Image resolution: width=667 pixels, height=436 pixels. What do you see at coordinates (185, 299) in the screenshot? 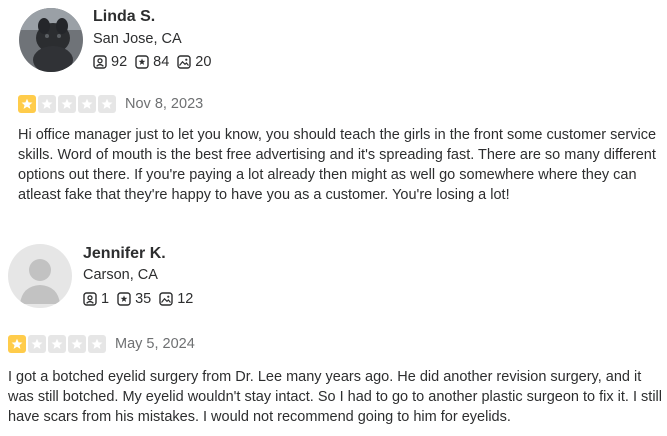
I see `photos-count: 12` at bounding box center [185, 299].